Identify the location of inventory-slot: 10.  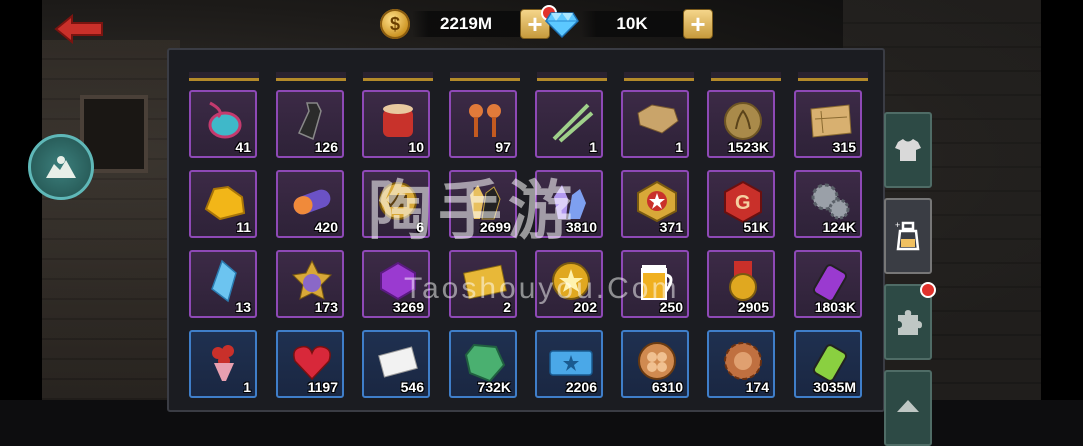
(396, 124).